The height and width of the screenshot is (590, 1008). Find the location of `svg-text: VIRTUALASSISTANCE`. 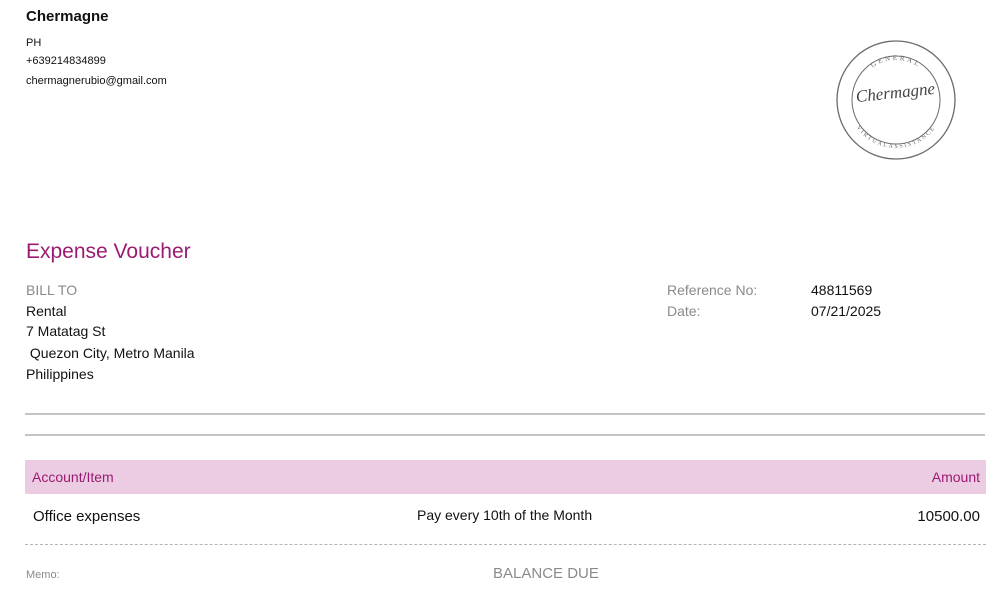

svg-text: VIRTUALASSISTANCE is located at coordinates (896, 137).